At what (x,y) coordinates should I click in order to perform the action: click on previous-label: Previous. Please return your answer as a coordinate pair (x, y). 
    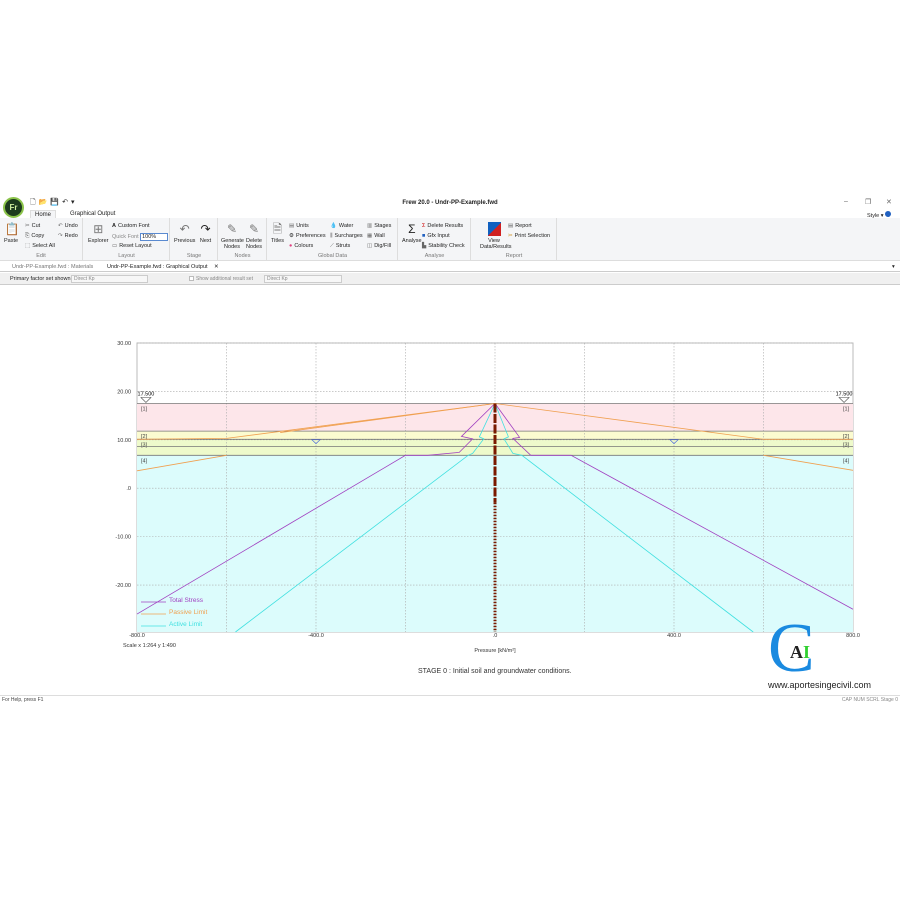
    Looking at the image, I should click on (185, 241).